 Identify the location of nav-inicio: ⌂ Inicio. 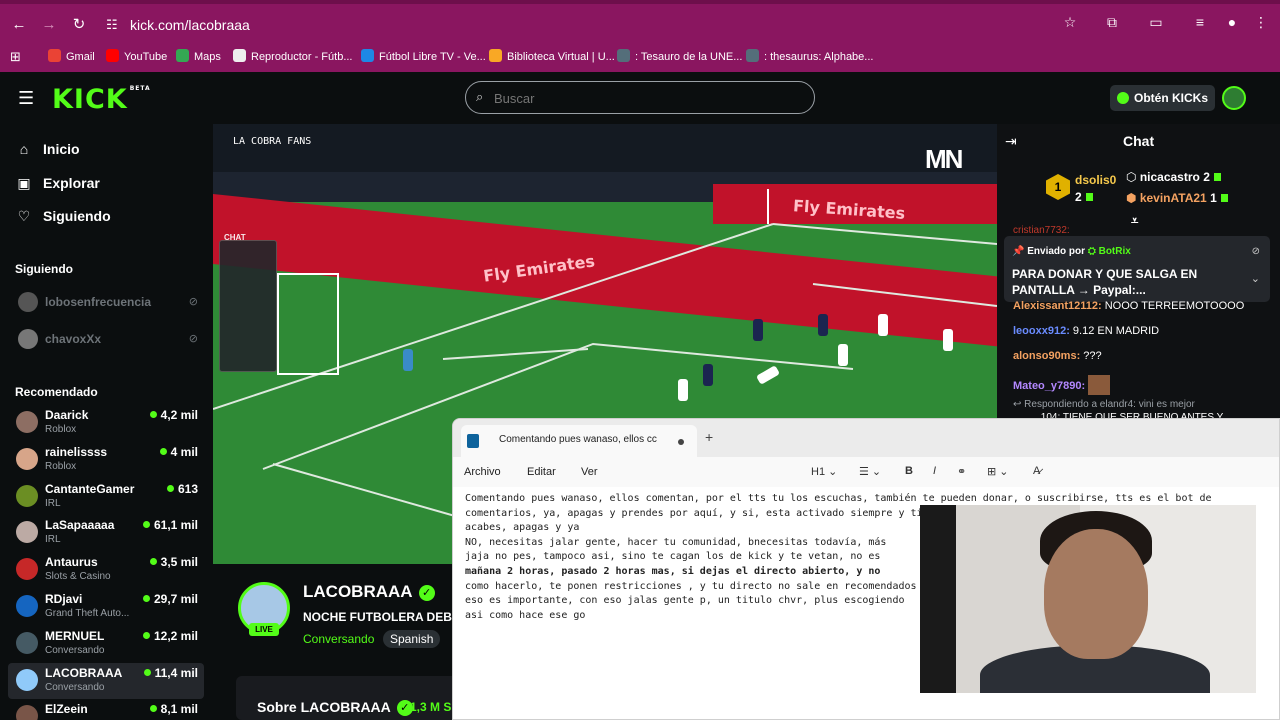
(47, 149).